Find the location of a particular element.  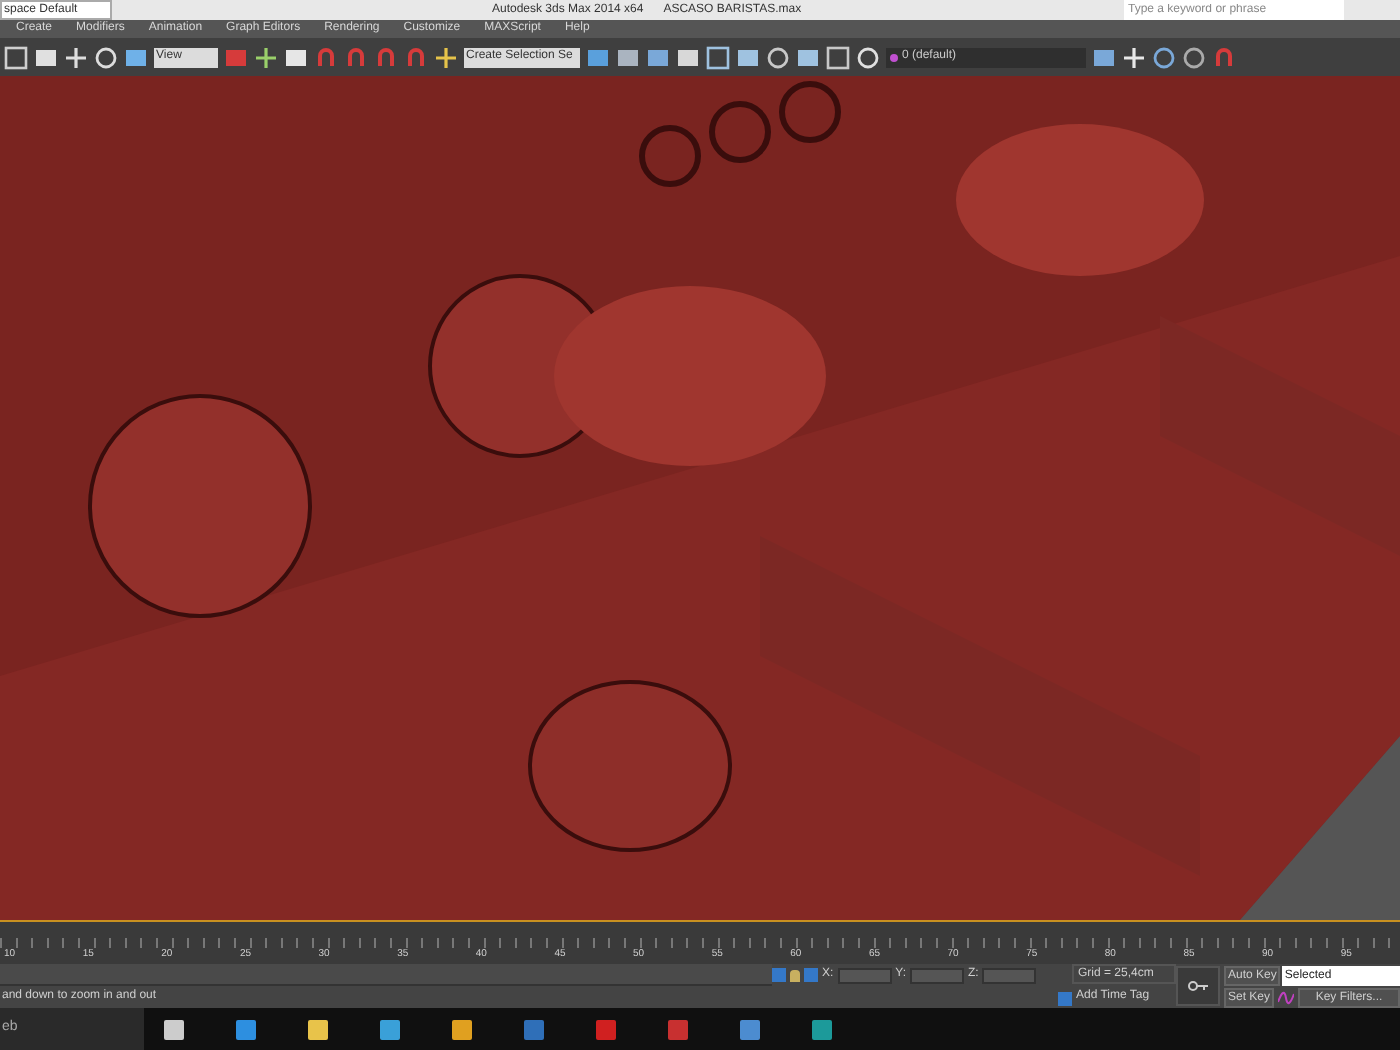

set-key-mode-key-icon is located at coordinates (1198, 986).